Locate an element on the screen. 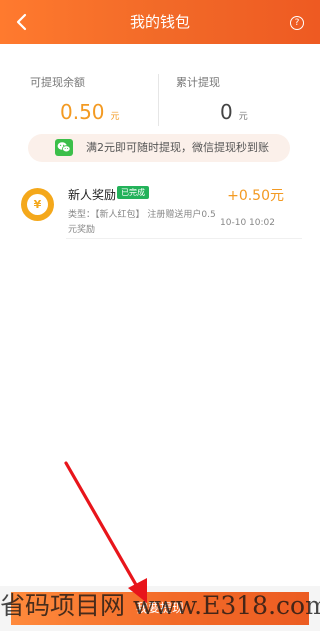 The width and height of the screenshot is (320, 631). page-title: 我的钱包 is located at coordinates (159, 22).